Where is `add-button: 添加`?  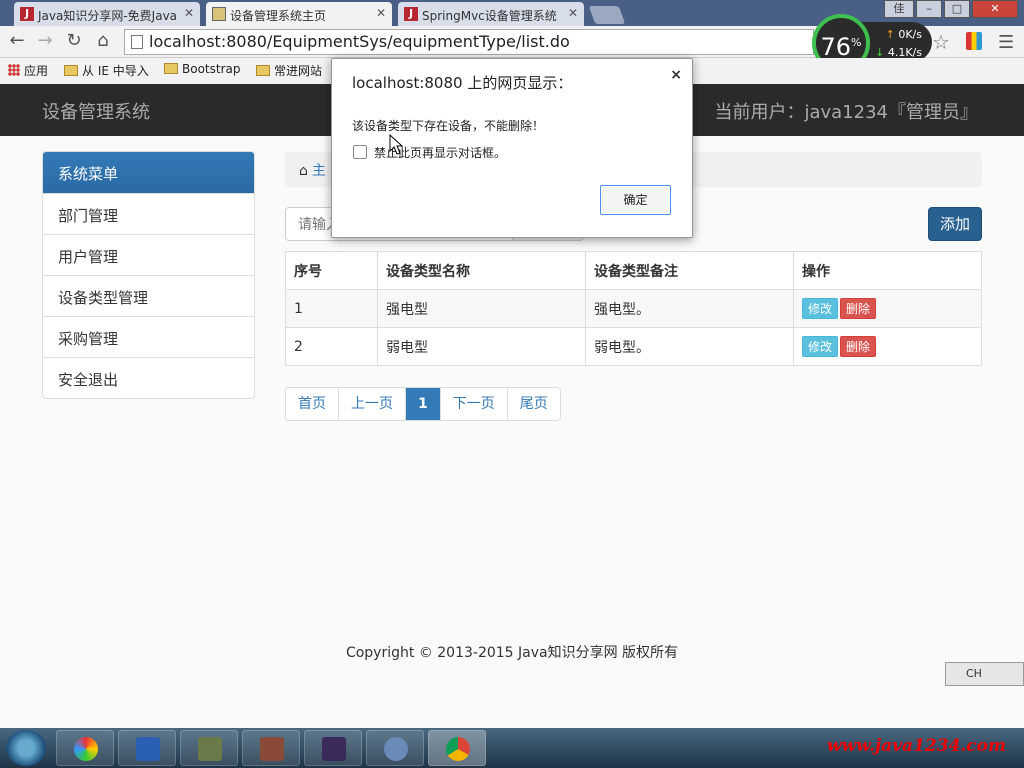
add-button: 添加 is located at coordinates (955, 224).